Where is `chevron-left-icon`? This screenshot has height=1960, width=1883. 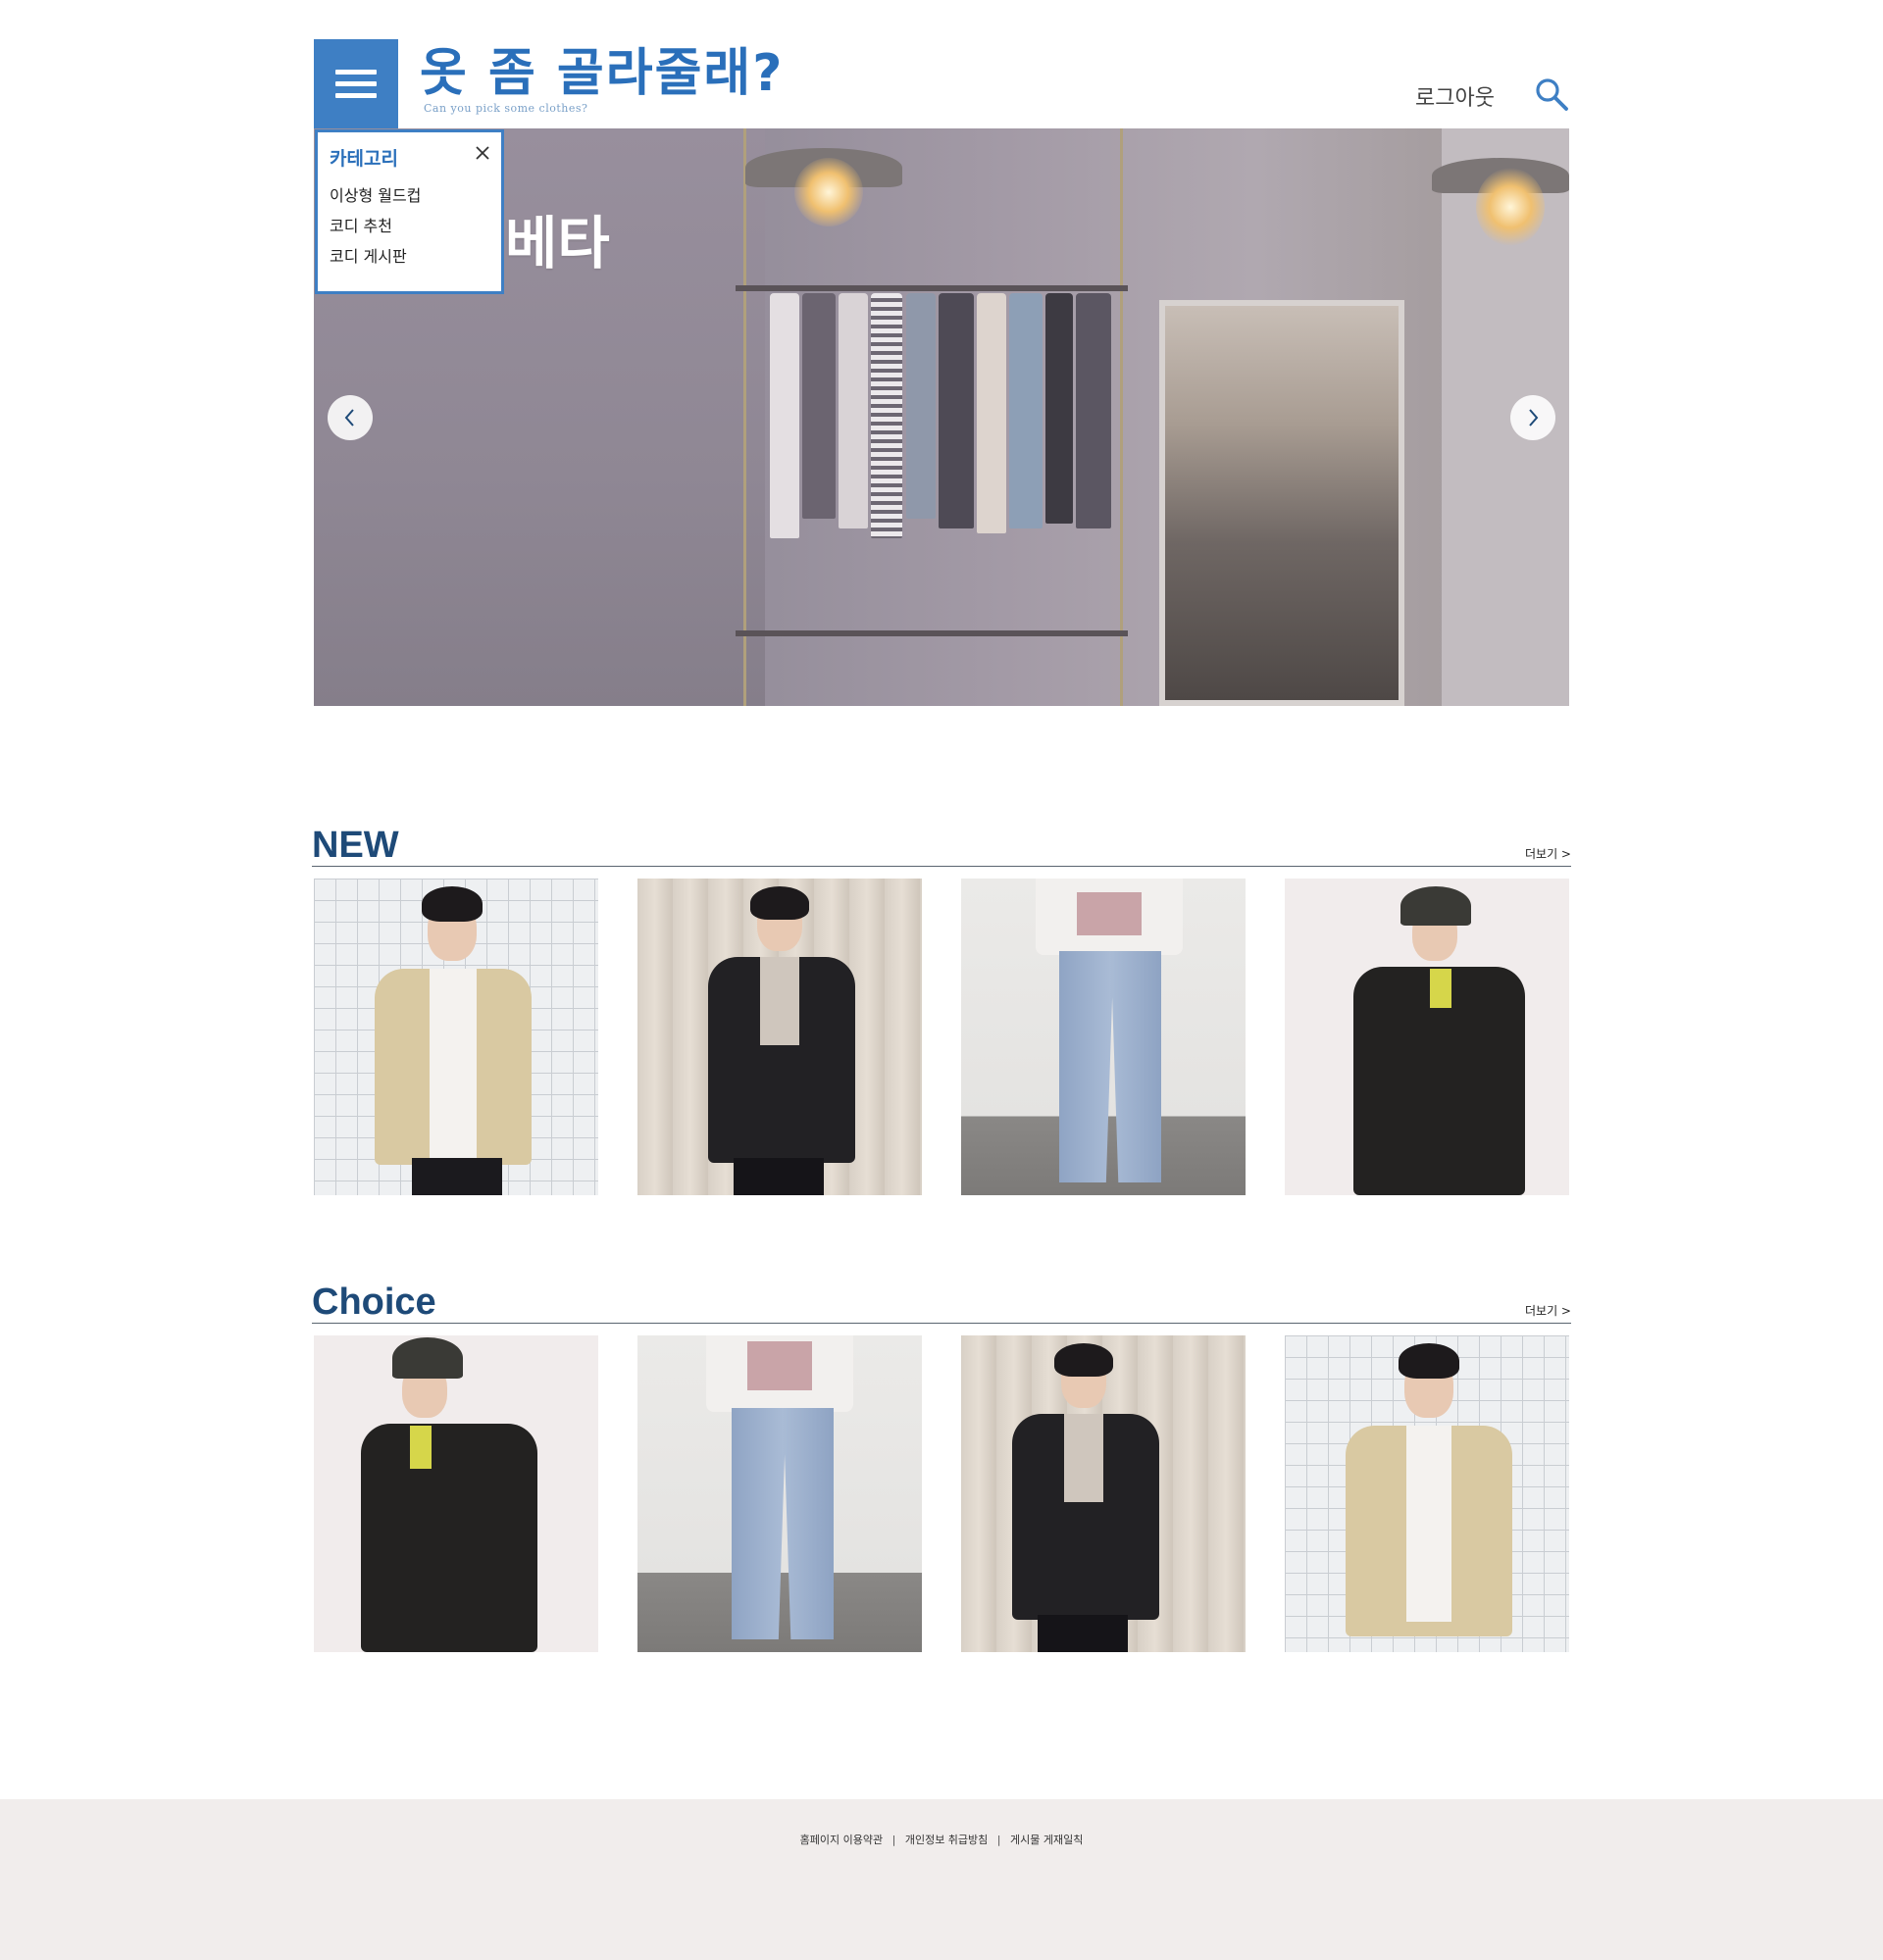 chevron-left-icon is located at coordinates (349, 418).